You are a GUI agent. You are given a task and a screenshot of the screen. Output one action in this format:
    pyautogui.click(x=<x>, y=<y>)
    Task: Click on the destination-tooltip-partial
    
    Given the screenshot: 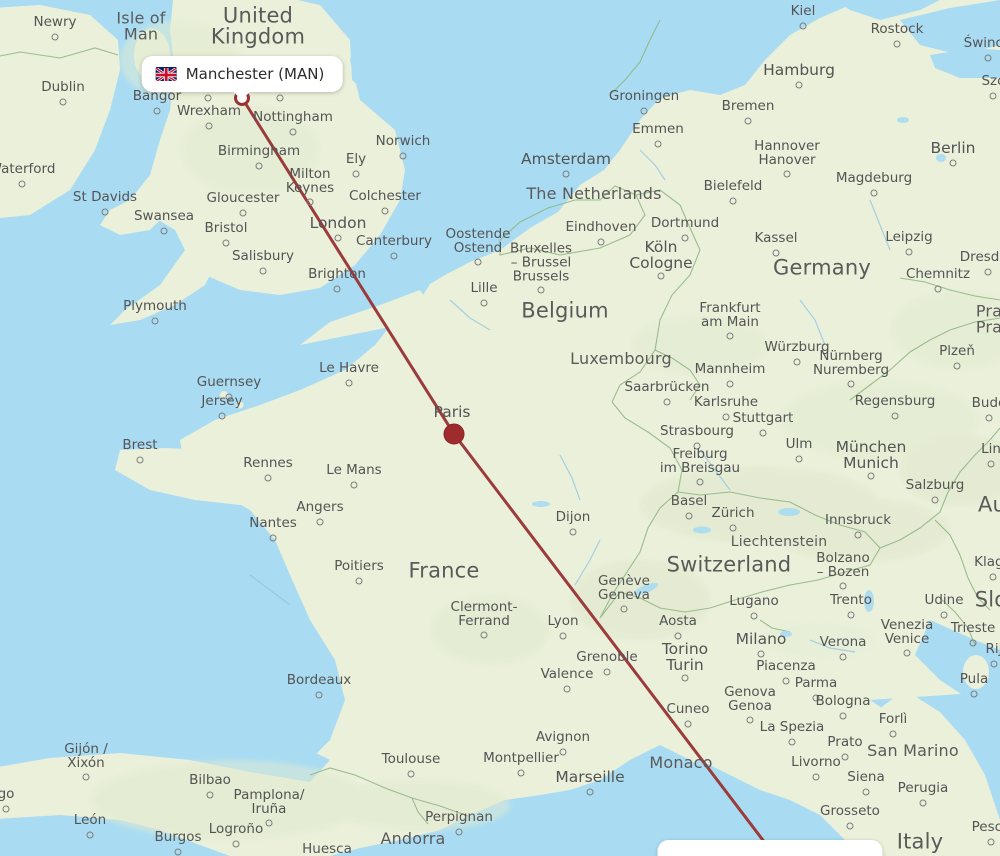 What is the action you would take?
    pyautogui.click(x=770, y=848)
    